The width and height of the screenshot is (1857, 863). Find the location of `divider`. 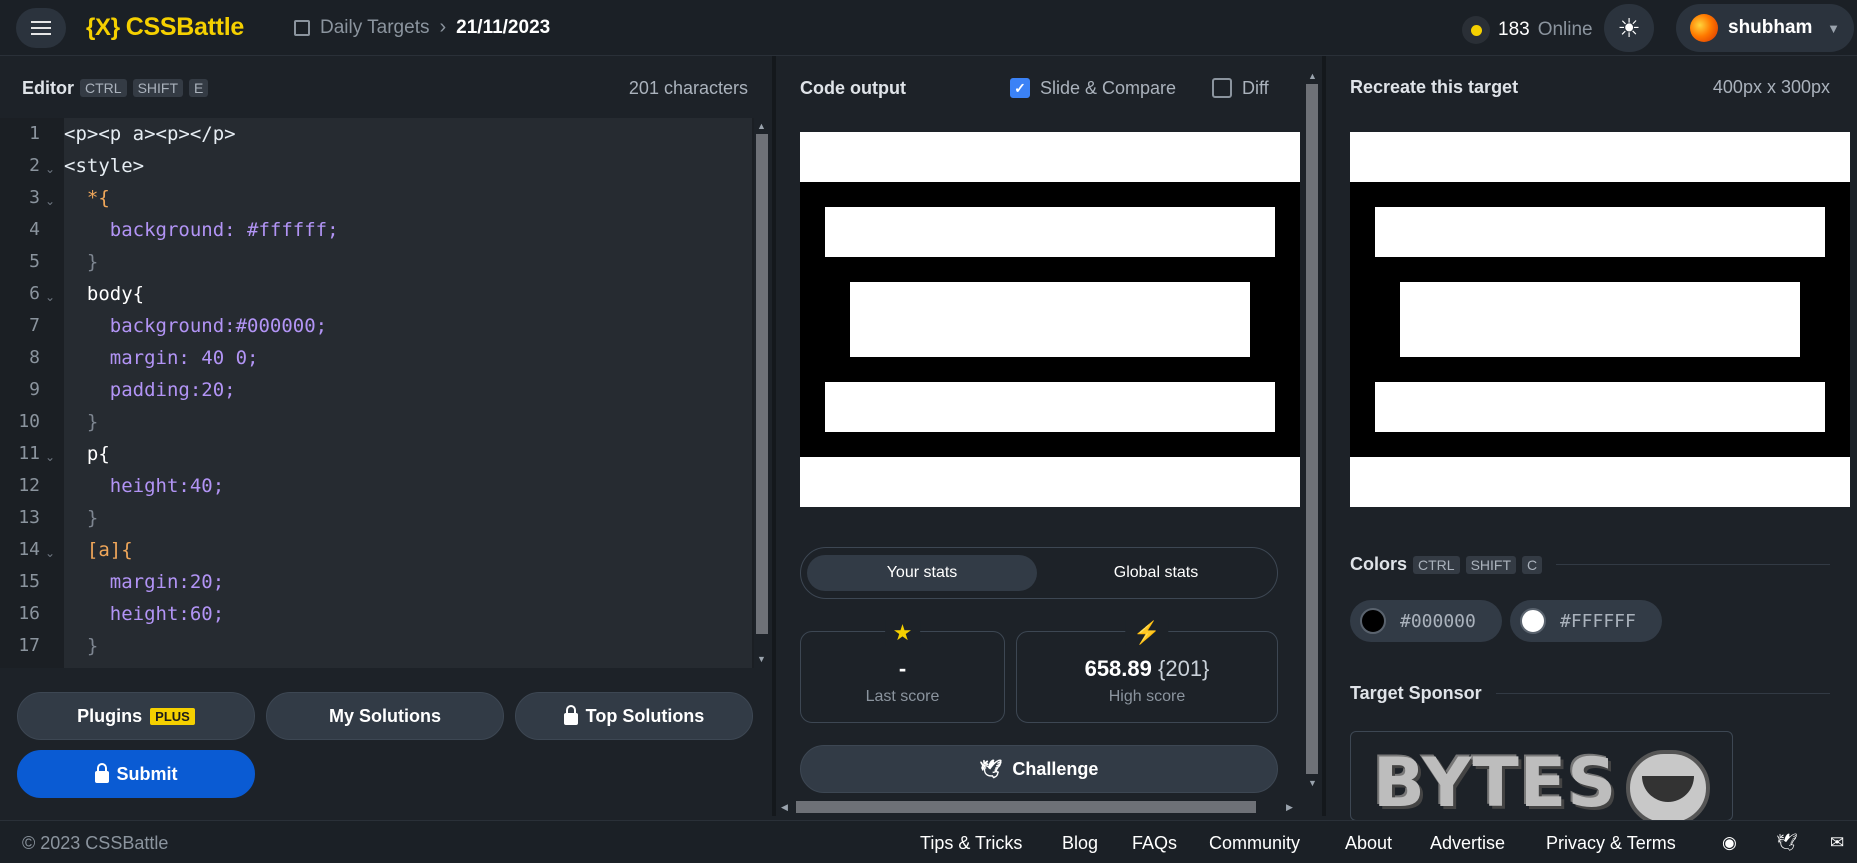

divider is located at coordinates (1693, 564).